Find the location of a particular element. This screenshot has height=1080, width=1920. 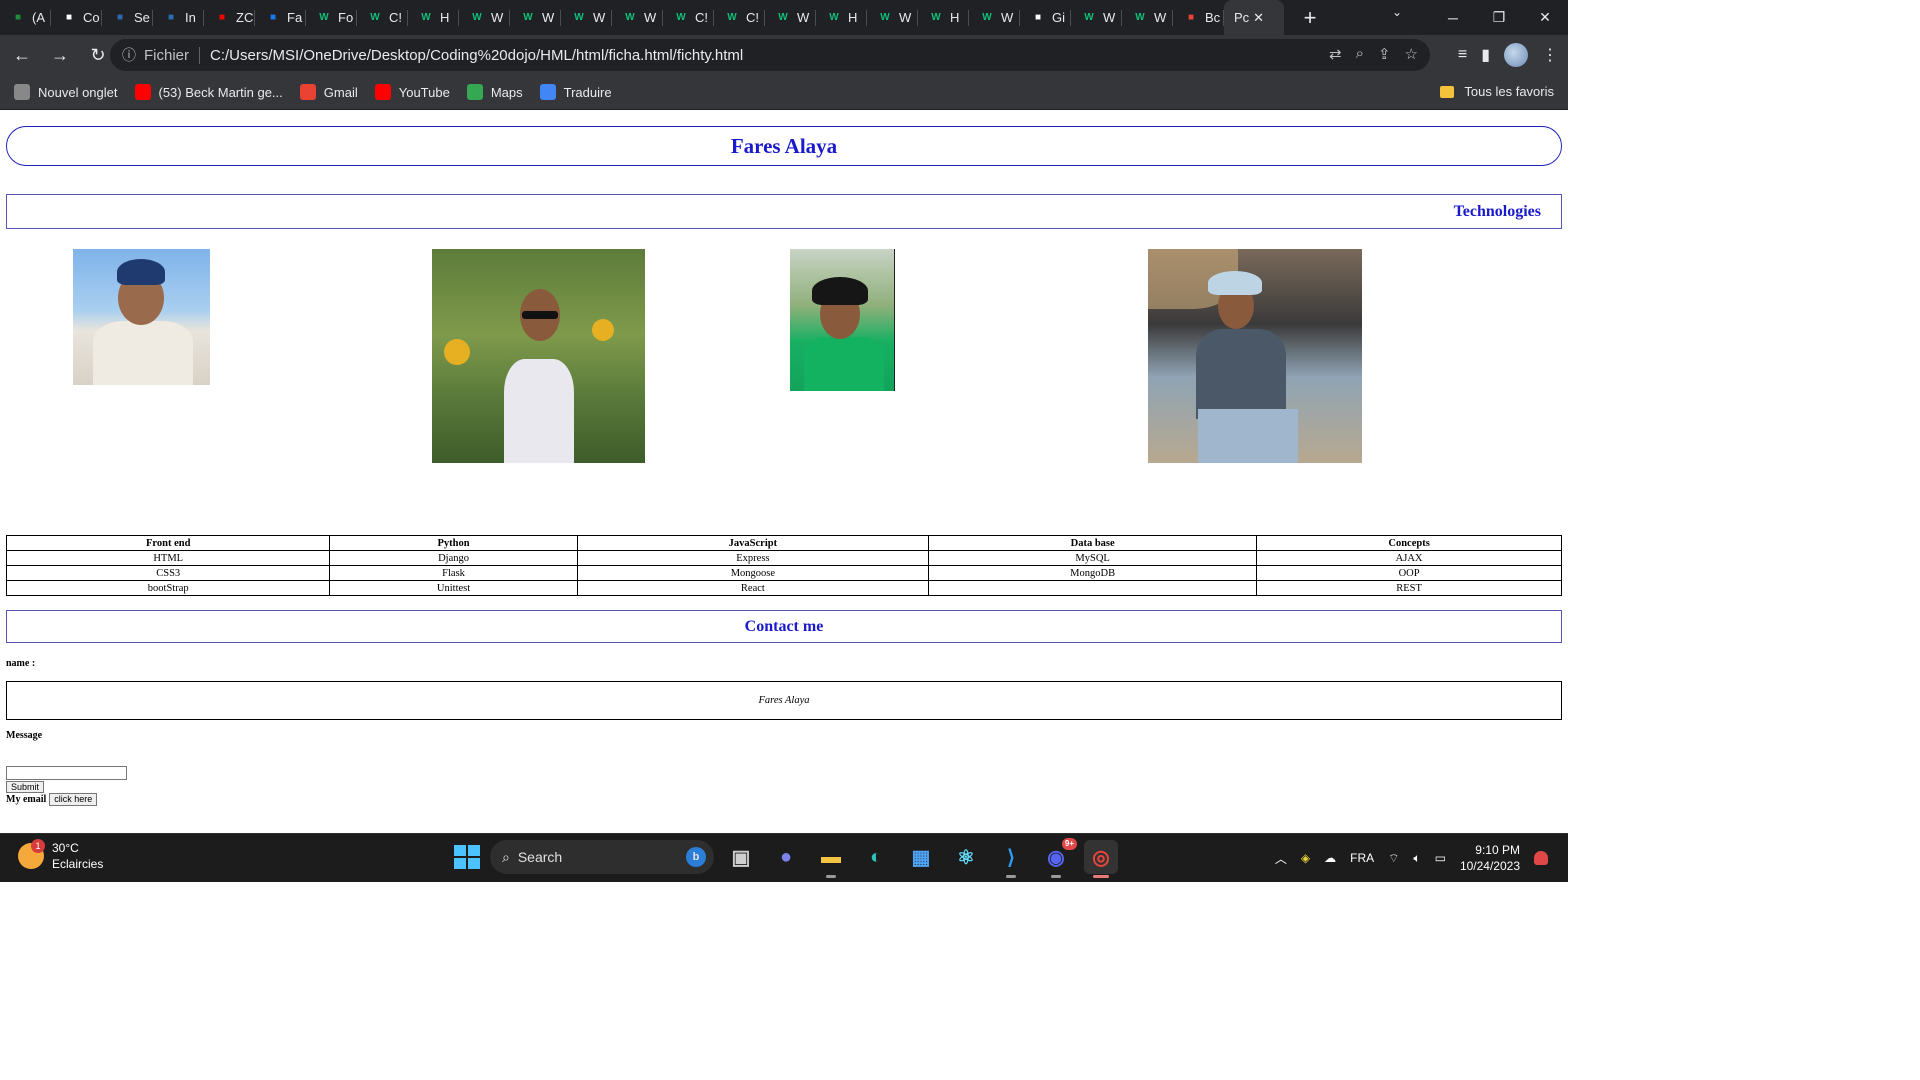

restore-button: ❐ is located at coordinates (1499, 17).